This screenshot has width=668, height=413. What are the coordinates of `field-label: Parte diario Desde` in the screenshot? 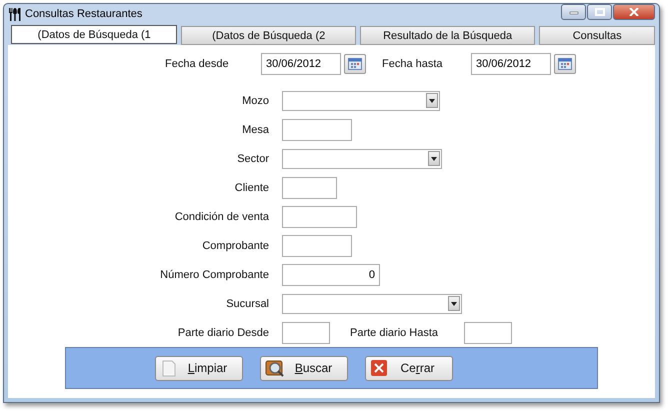 It's located at (222, 332).